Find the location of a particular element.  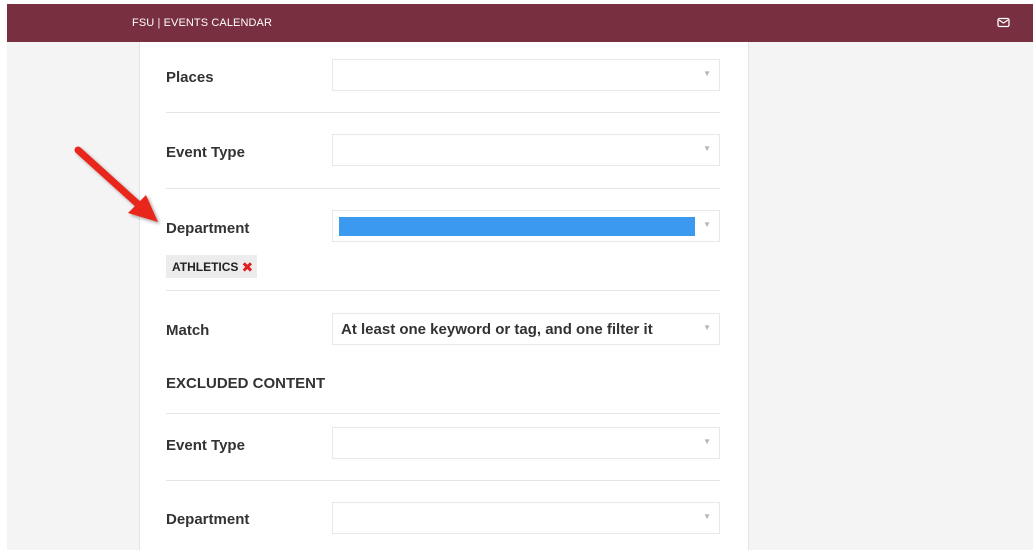

excluded-event-type-select: ▼ is located at coordinates (526, 443).